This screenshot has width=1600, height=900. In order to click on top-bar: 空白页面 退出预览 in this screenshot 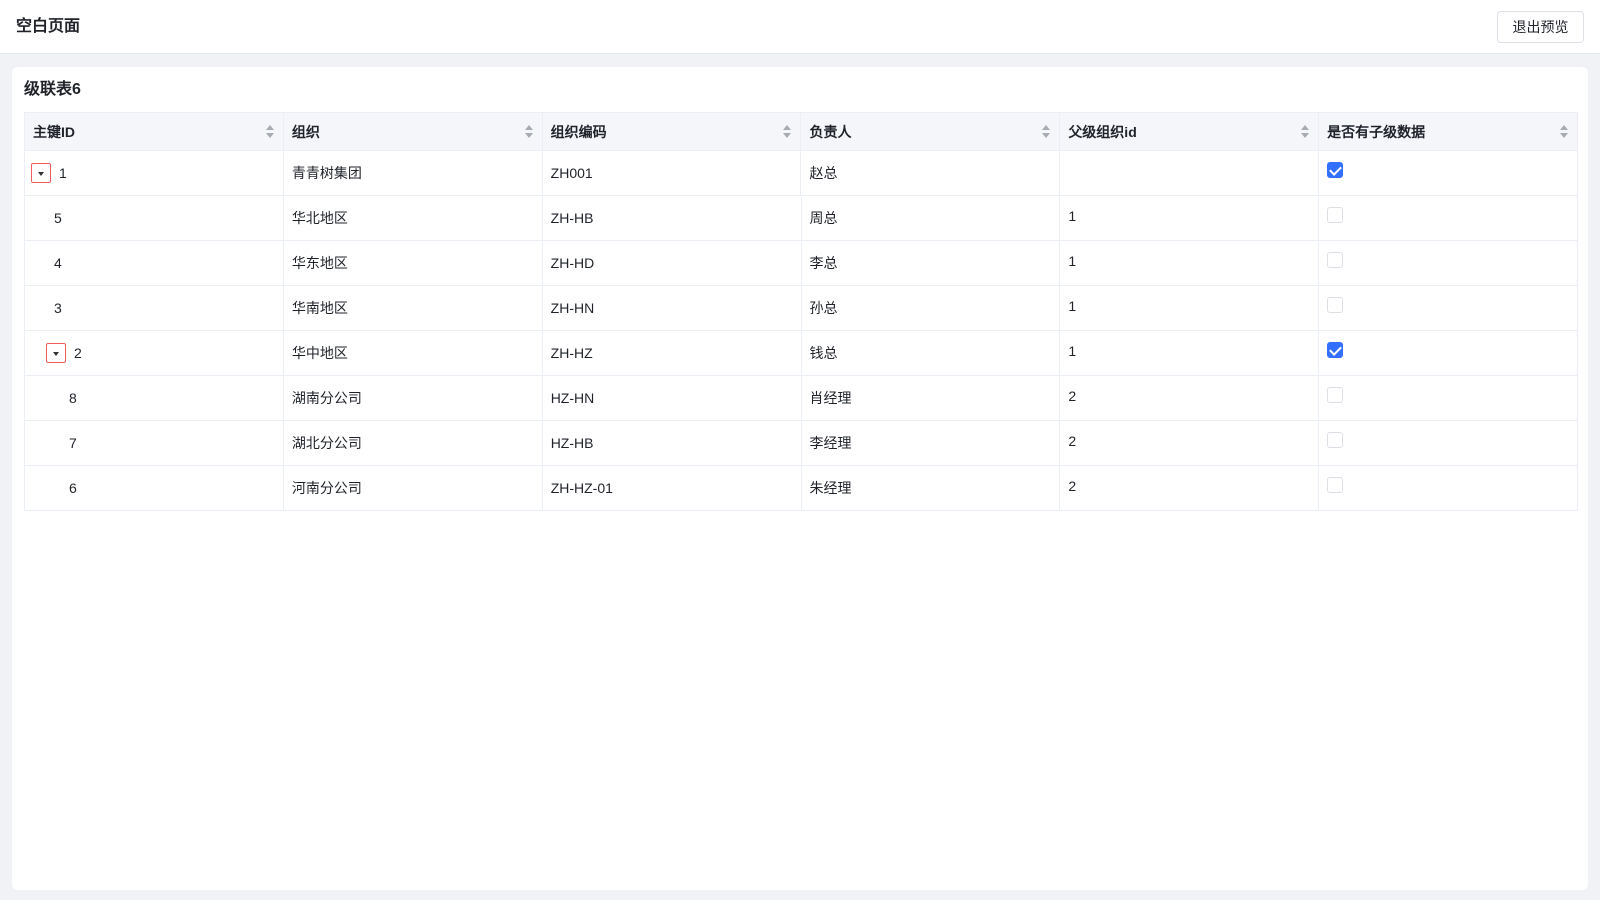, I will do `click(800, 27)`.